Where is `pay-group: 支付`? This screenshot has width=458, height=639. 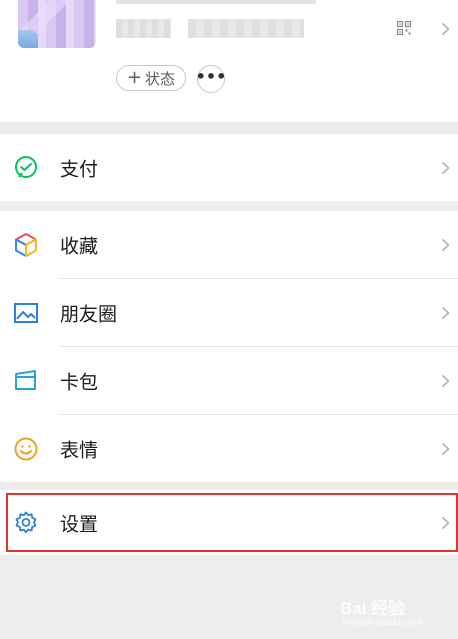 pay-group: 支付 is located at coordinates (229, 167).